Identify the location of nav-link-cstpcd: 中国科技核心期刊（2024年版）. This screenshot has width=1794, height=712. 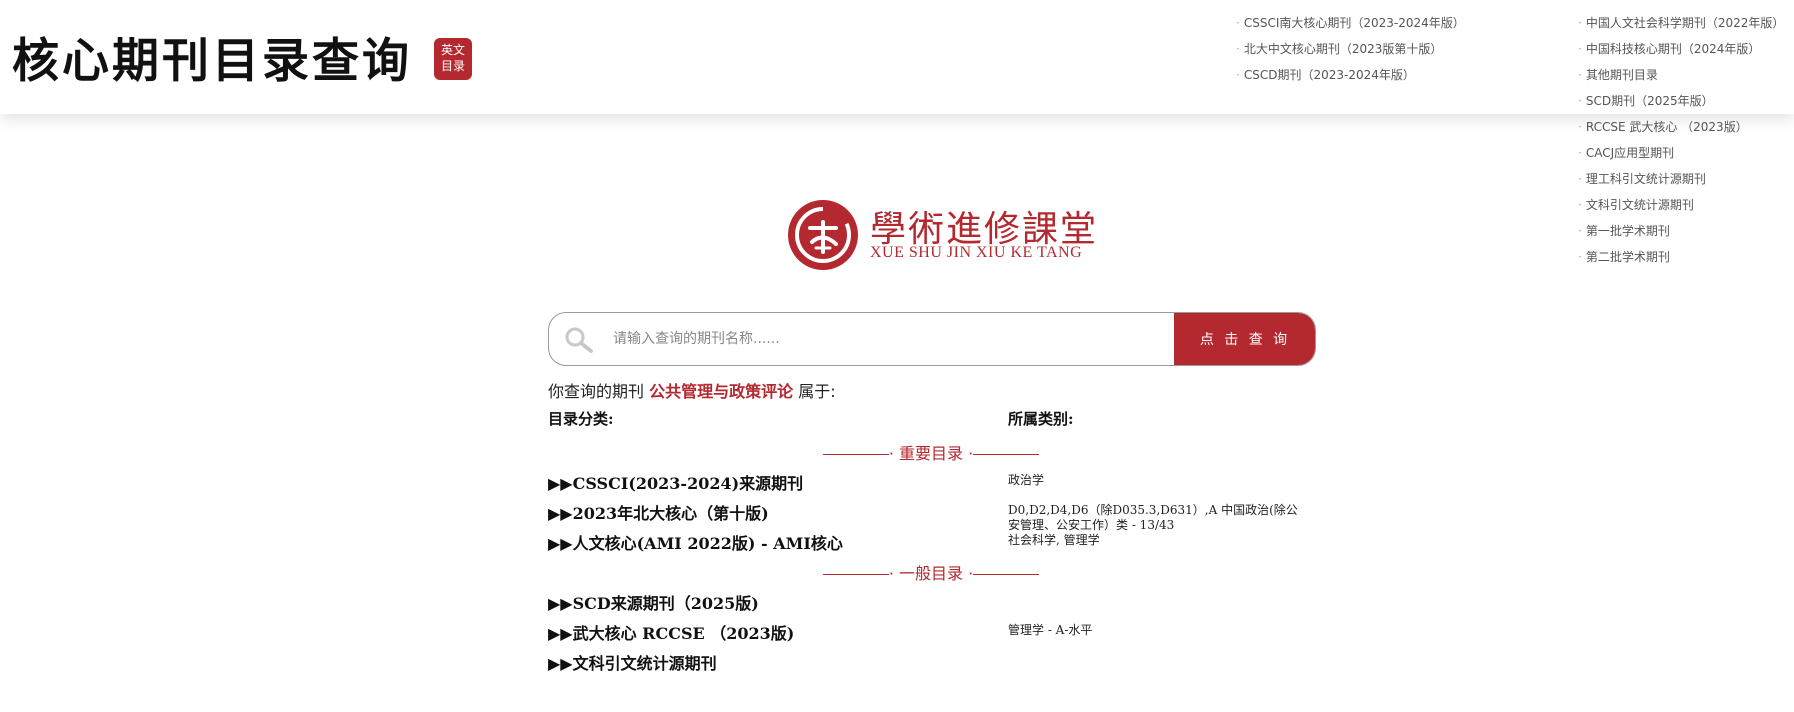
(1681, 54).